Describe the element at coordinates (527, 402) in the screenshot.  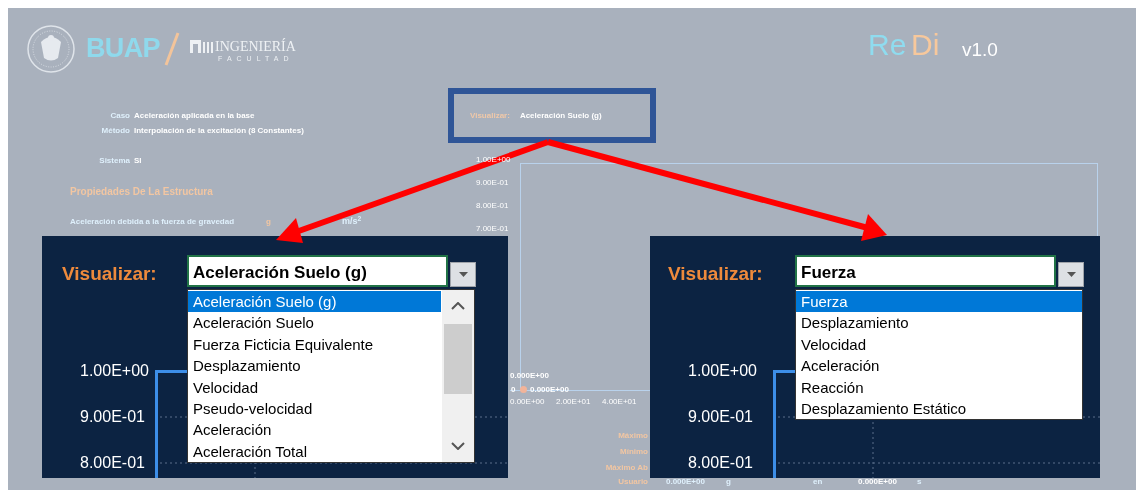
I see `axis-tick-label: 0.00E+00` at that location.